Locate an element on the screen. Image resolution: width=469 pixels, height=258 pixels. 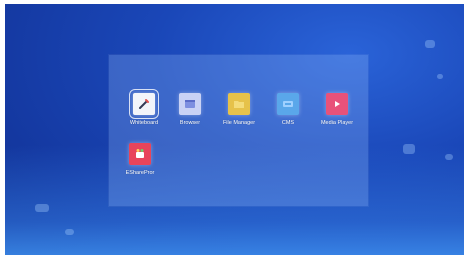
app-file-manager: File Manager is located at coordinates (239, 109).